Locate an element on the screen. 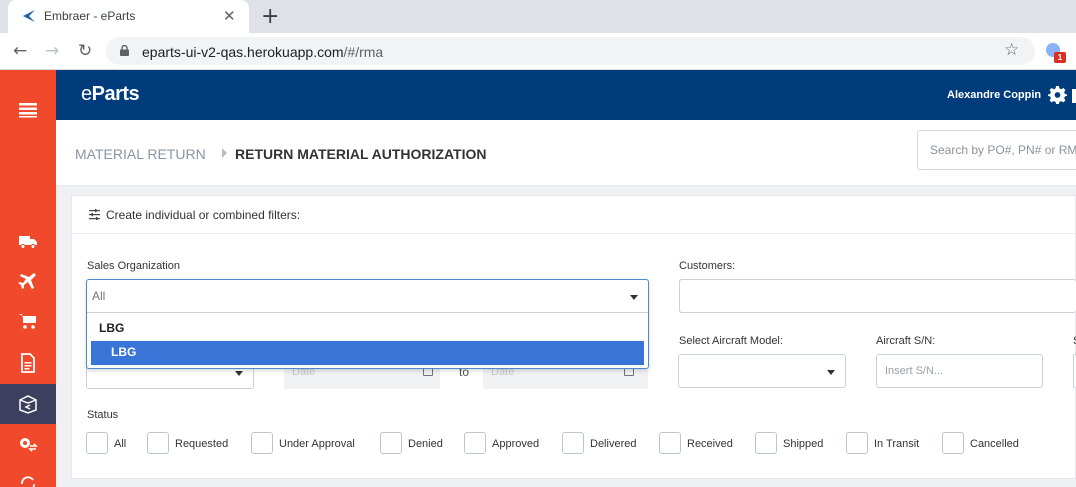  parts-exchange-icon is located at coordinates (29, 445).